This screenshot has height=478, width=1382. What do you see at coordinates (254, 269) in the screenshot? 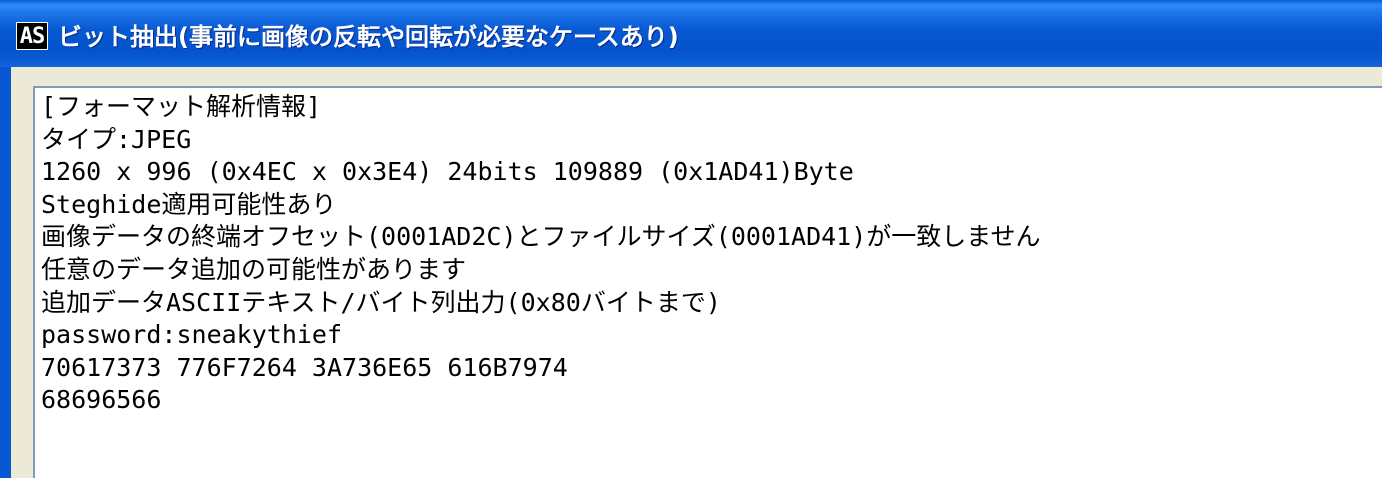
I see `output-line-data-appended: 任意のデータ追加の可能性があります` at bounding box center [254, 269].